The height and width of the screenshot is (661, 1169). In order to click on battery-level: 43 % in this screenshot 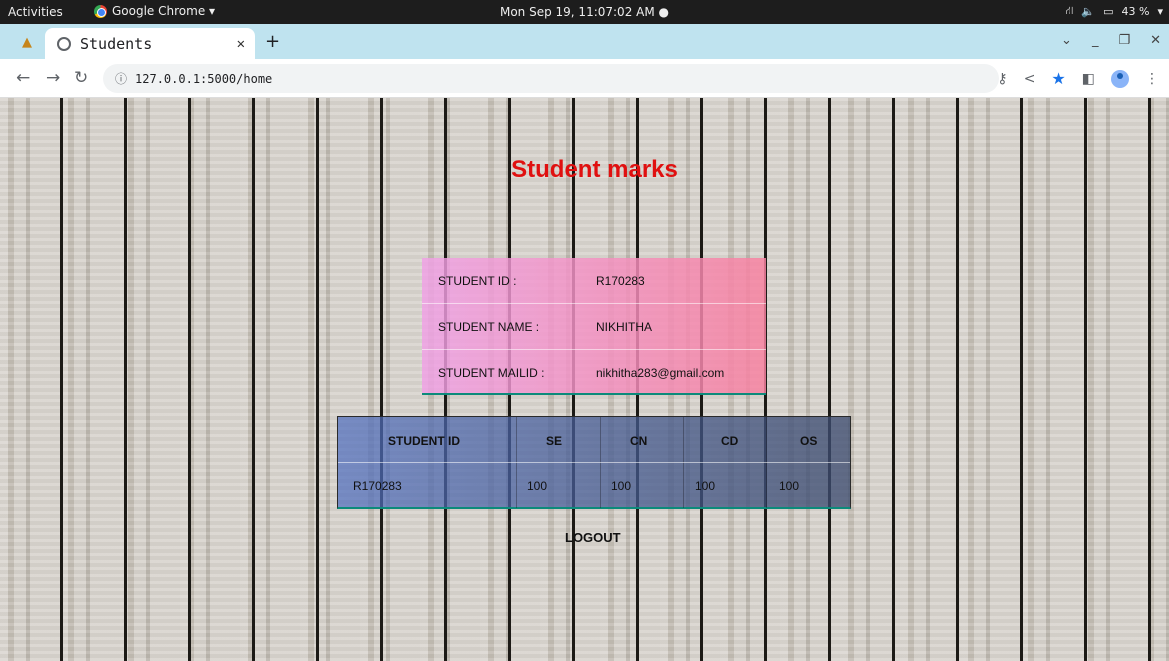, I will do `click(1135, 11)`.